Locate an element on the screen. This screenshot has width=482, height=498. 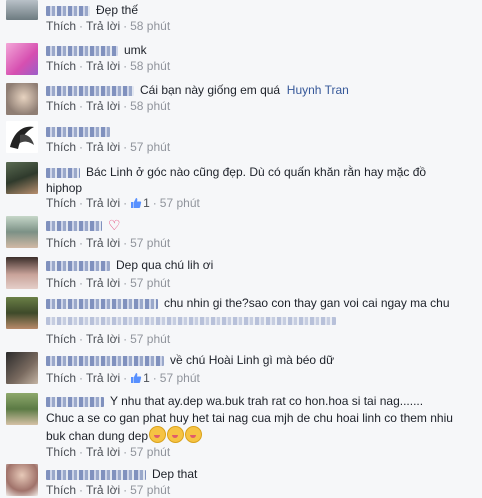
comment-text: Đẹp thế is located at coordinates (117, 10).